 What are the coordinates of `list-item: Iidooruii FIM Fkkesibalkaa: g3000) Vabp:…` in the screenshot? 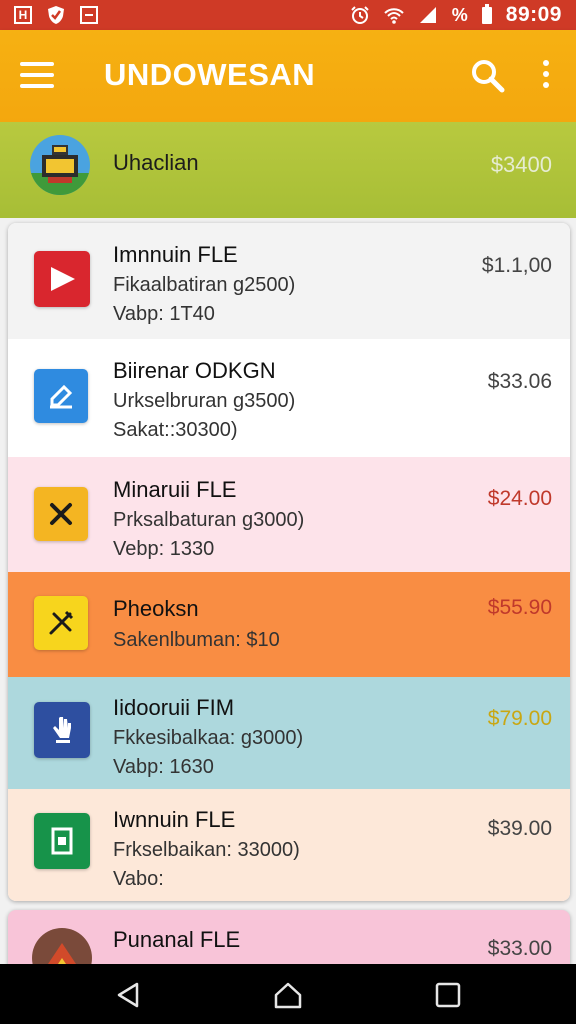 It's located at (289, 733).